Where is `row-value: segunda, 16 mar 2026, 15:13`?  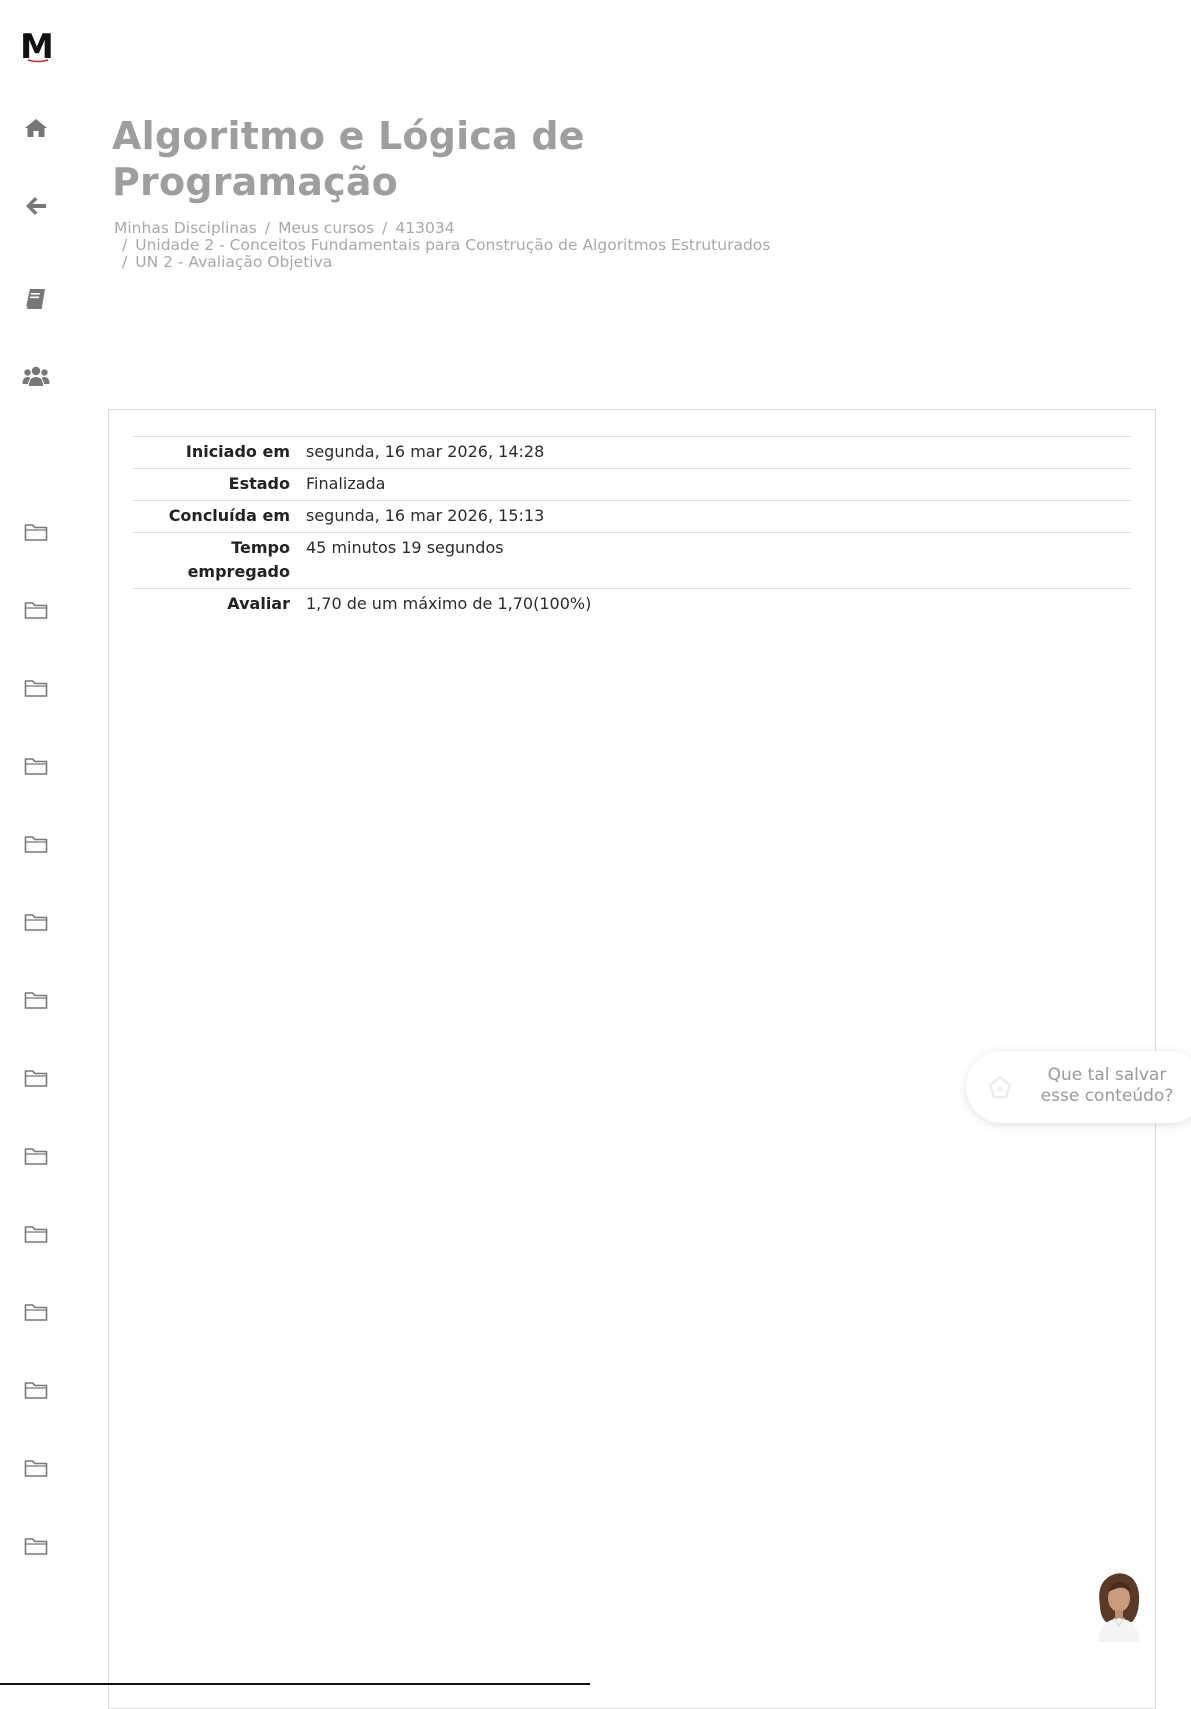 row-value: segunda, 16 mar 2026, 15:13 is located at coordinates (425, 515).